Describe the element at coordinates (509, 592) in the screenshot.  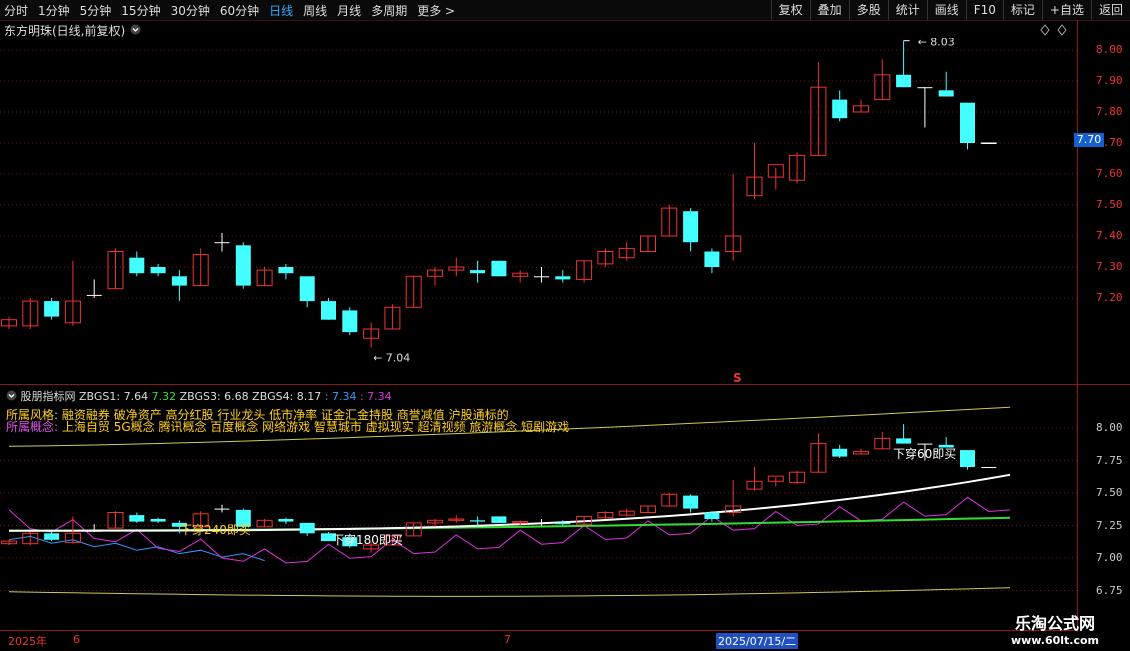
I see `lower-band-line` at that location.